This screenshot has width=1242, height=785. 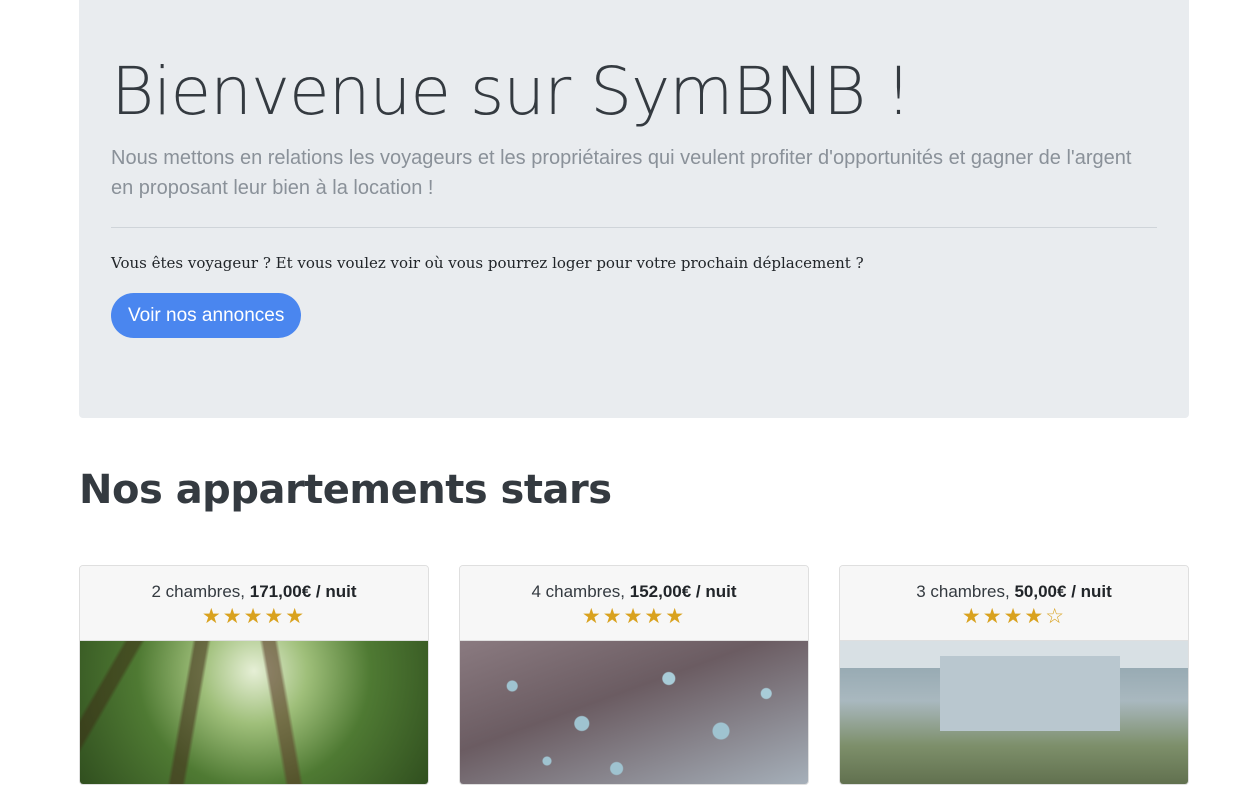 What do you see at coordinates (345, 490) in the screenshot?
I see `section-title: Nos appartements stars` at bounding box center [345, 490].